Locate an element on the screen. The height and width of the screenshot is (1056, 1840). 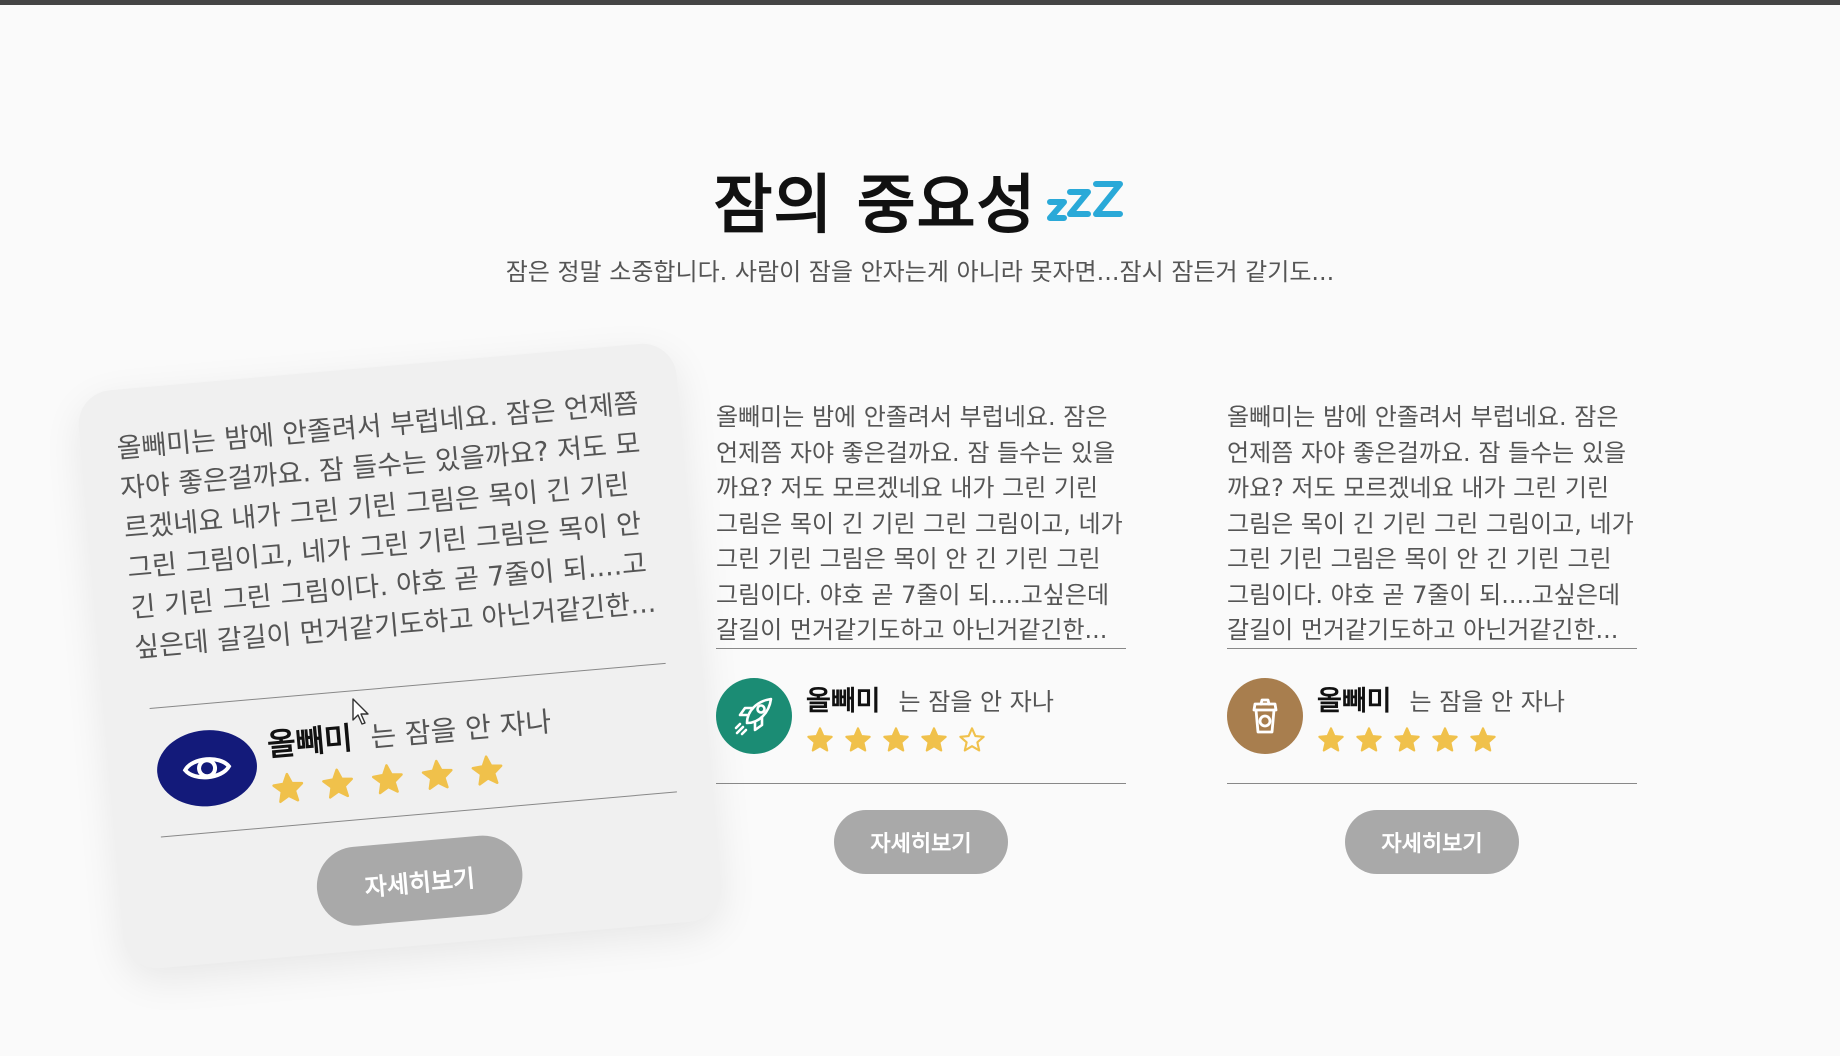
coffee-cup-icon is located at coordinates (1265, 716).